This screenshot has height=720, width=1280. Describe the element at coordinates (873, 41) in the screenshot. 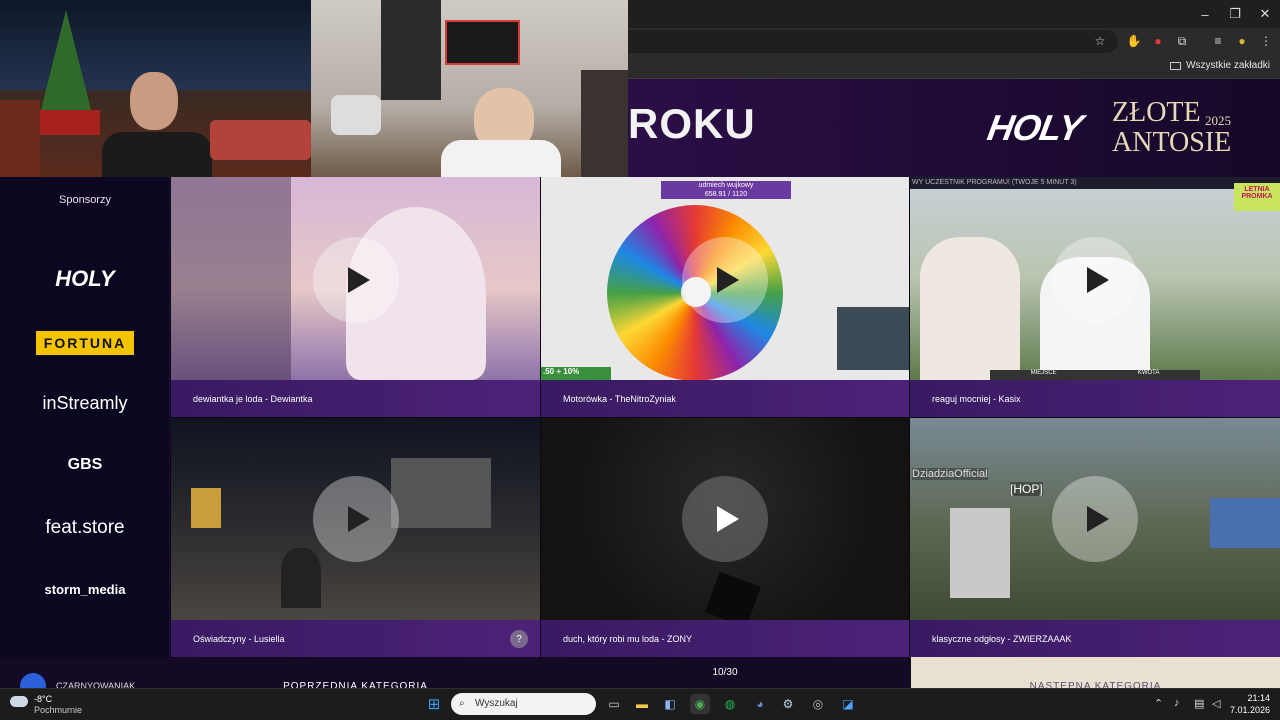

I see `address-bar` at that location.